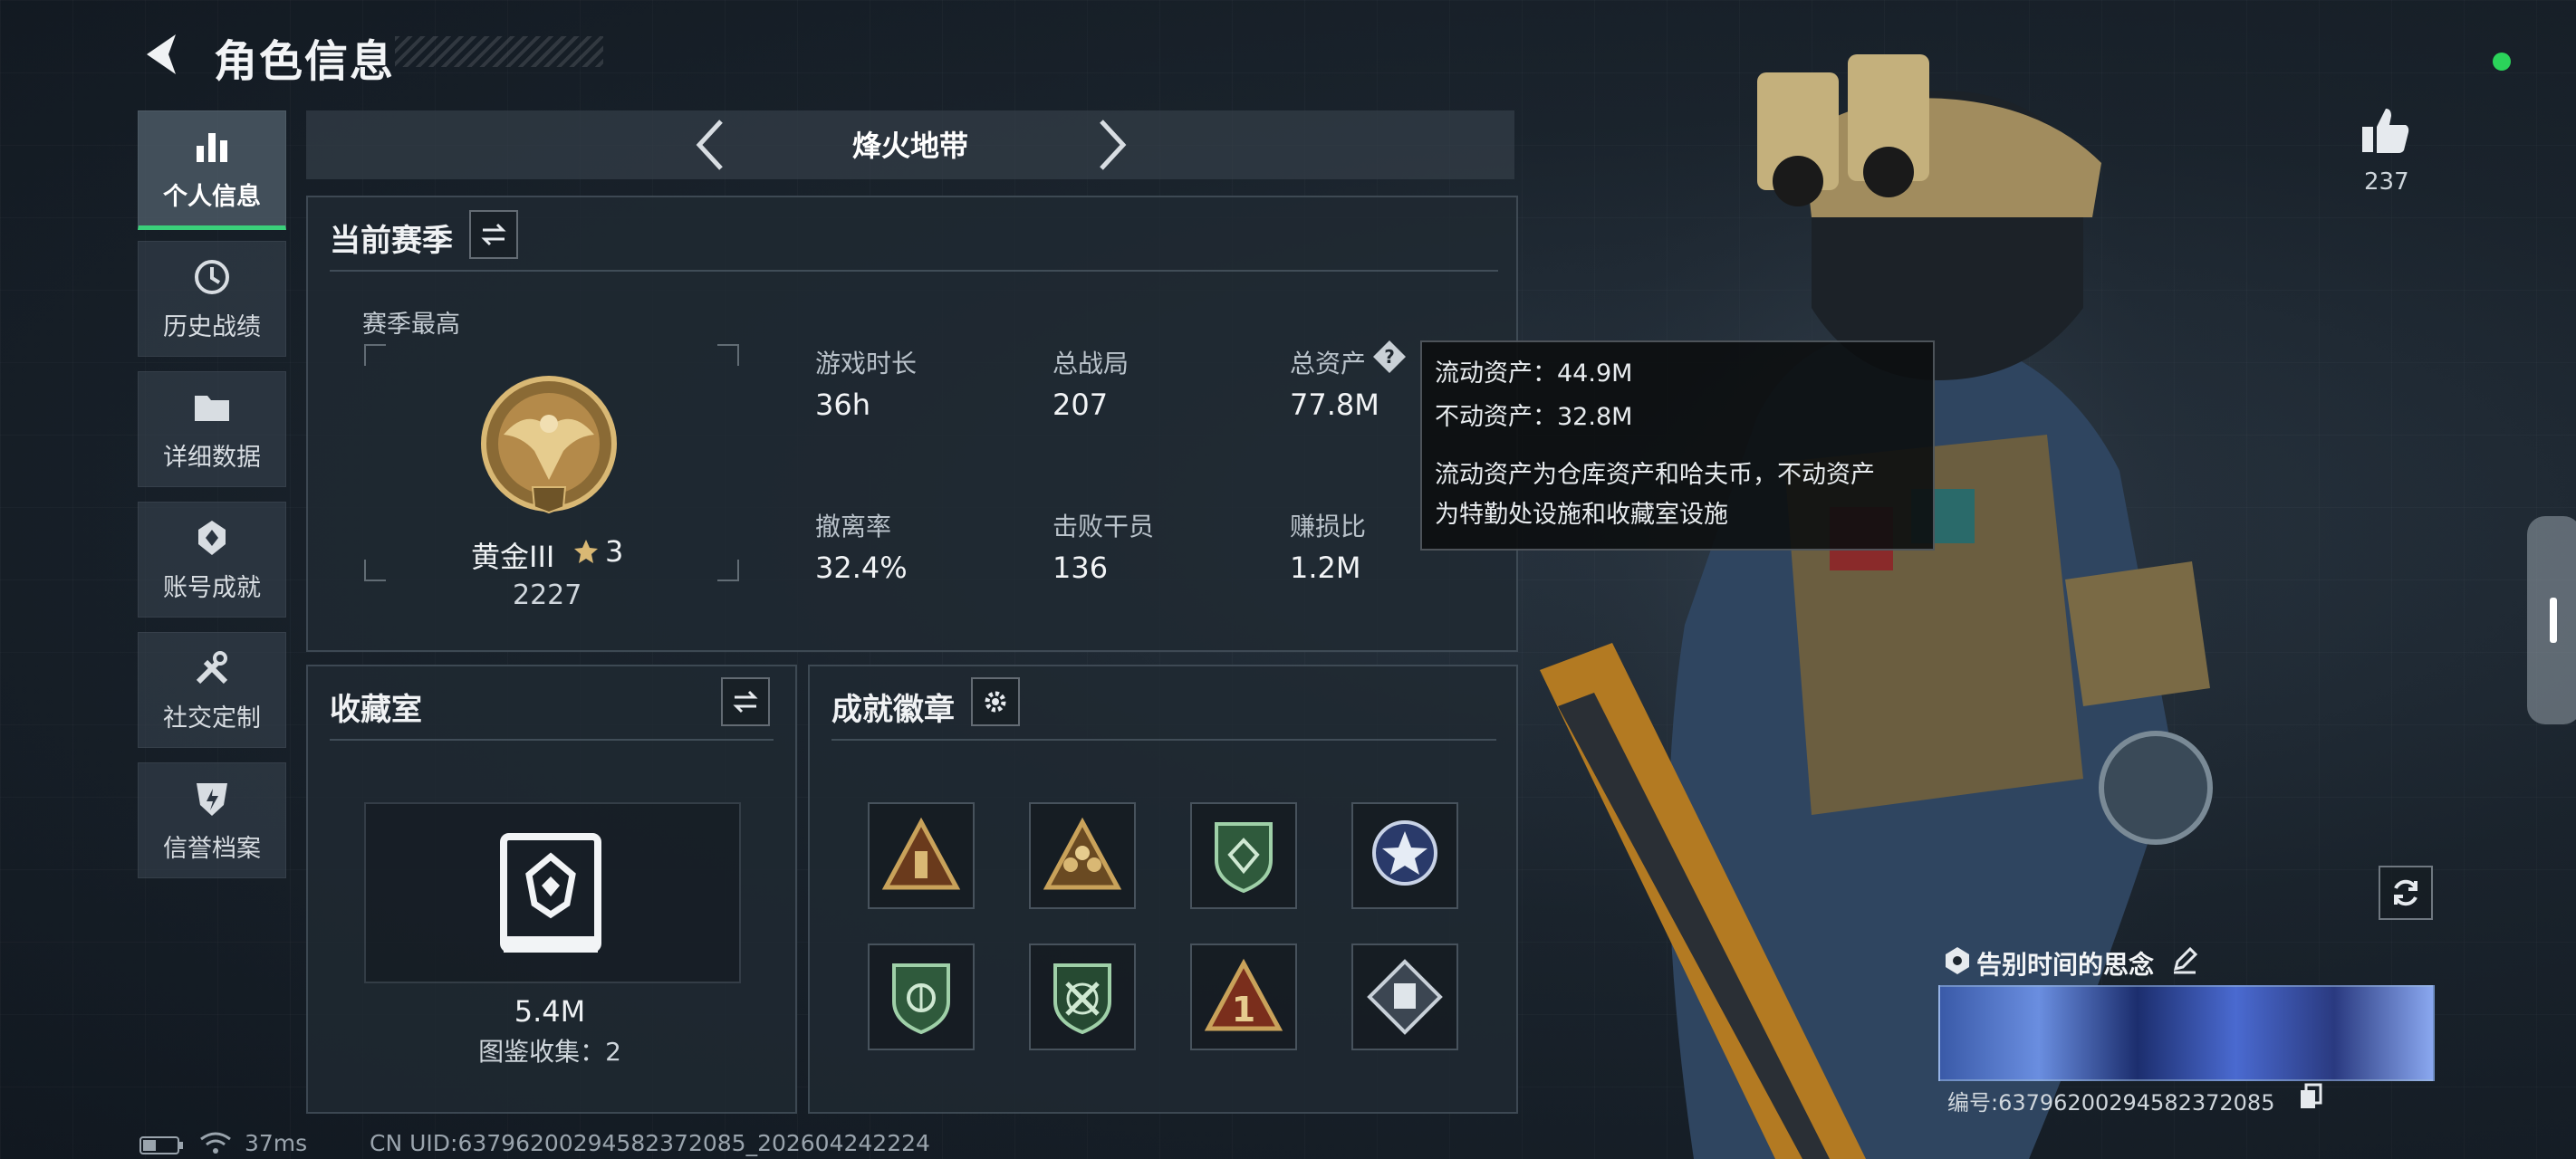 The width and height of the screenshot is (2576, 1159). I want to click on stat-matches-value: 207, so click(1081, 405).